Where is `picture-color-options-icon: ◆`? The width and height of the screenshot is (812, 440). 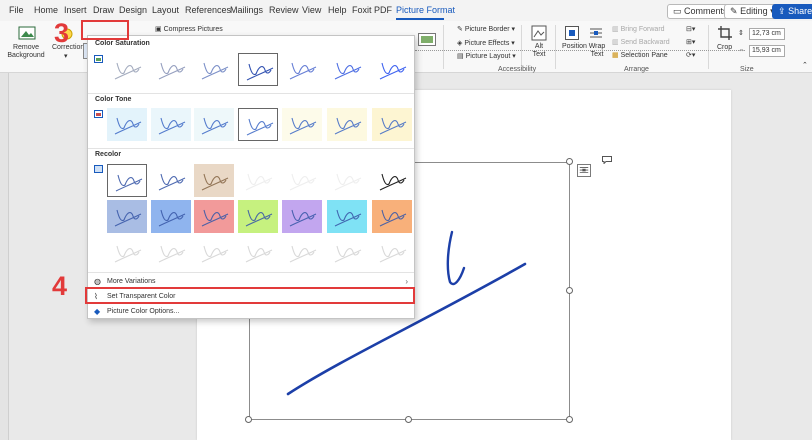 picture-color-options-icon: ◆ is located at coordinates (97, 311).